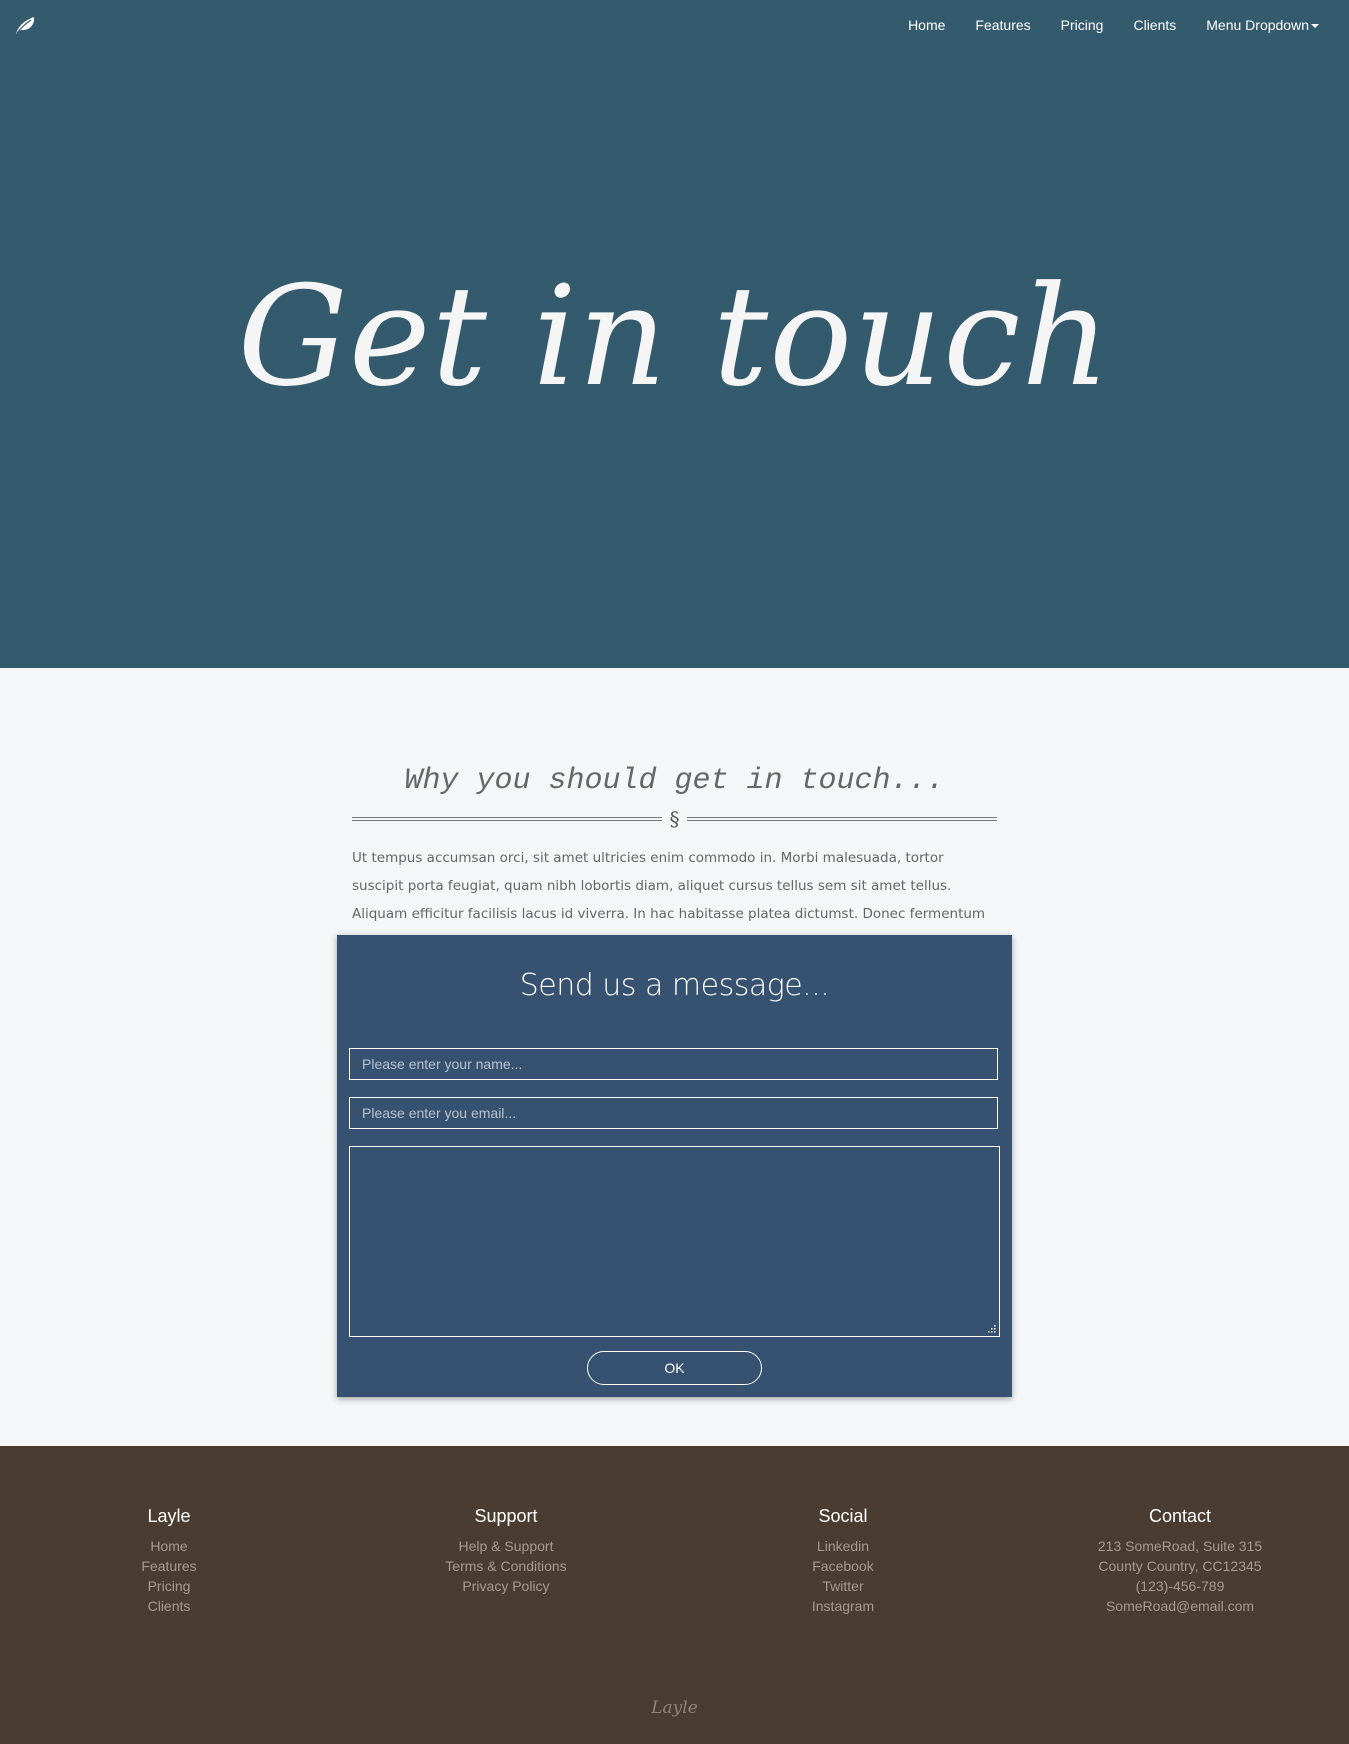 This screenshot has height=1744, width=1349. What do you see at coordinates (506, 1516) in the screenshot?
I see `footer-column-title: Support` at bounding box center [506, 1516].